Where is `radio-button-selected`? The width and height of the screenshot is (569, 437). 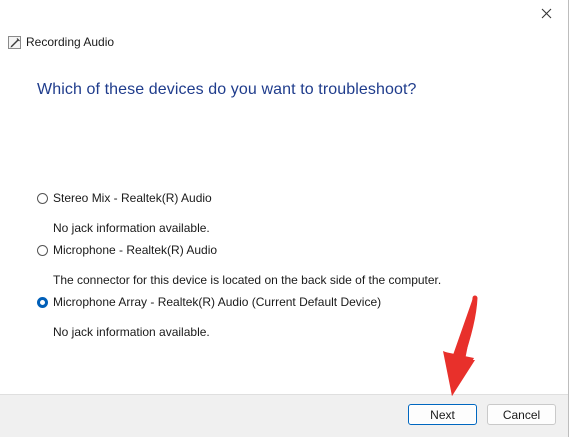
radio-button-selected is located at coordinates (42, 302).